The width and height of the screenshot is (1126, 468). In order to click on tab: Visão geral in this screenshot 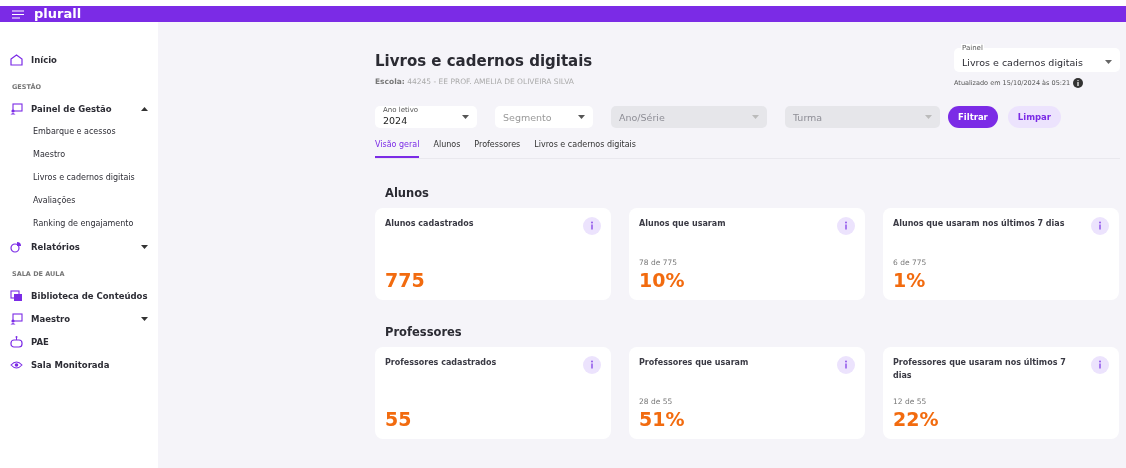, I will do `click(397, 149)`.